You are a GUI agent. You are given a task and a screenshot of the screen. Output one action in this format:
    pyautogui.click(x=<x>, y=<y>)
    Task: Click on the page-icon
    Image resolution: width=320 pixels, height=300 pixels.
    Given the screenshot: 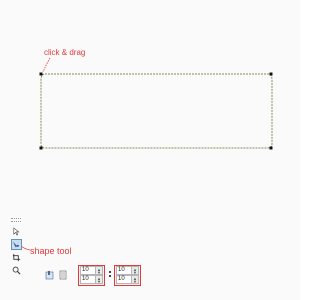 What is the action you would take?
    pyautogui.click(x=49, y=275)
    